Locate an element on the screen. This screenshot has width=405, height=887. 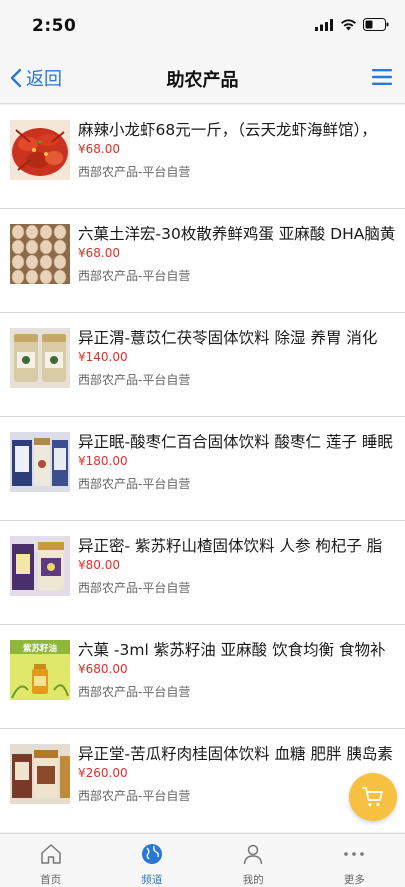
cart-button is located at coordinates (373, 797).